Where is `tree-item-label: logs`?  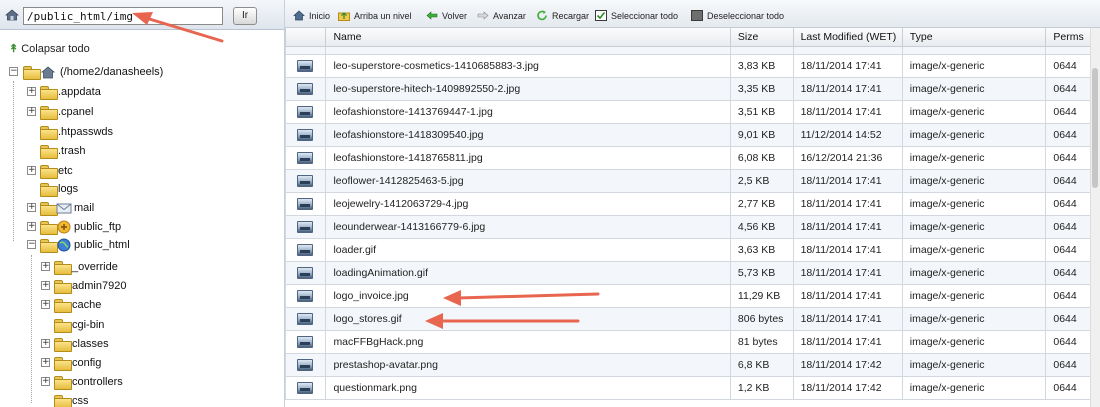
tree-item-label: logs is located at coordinates (68, 189).